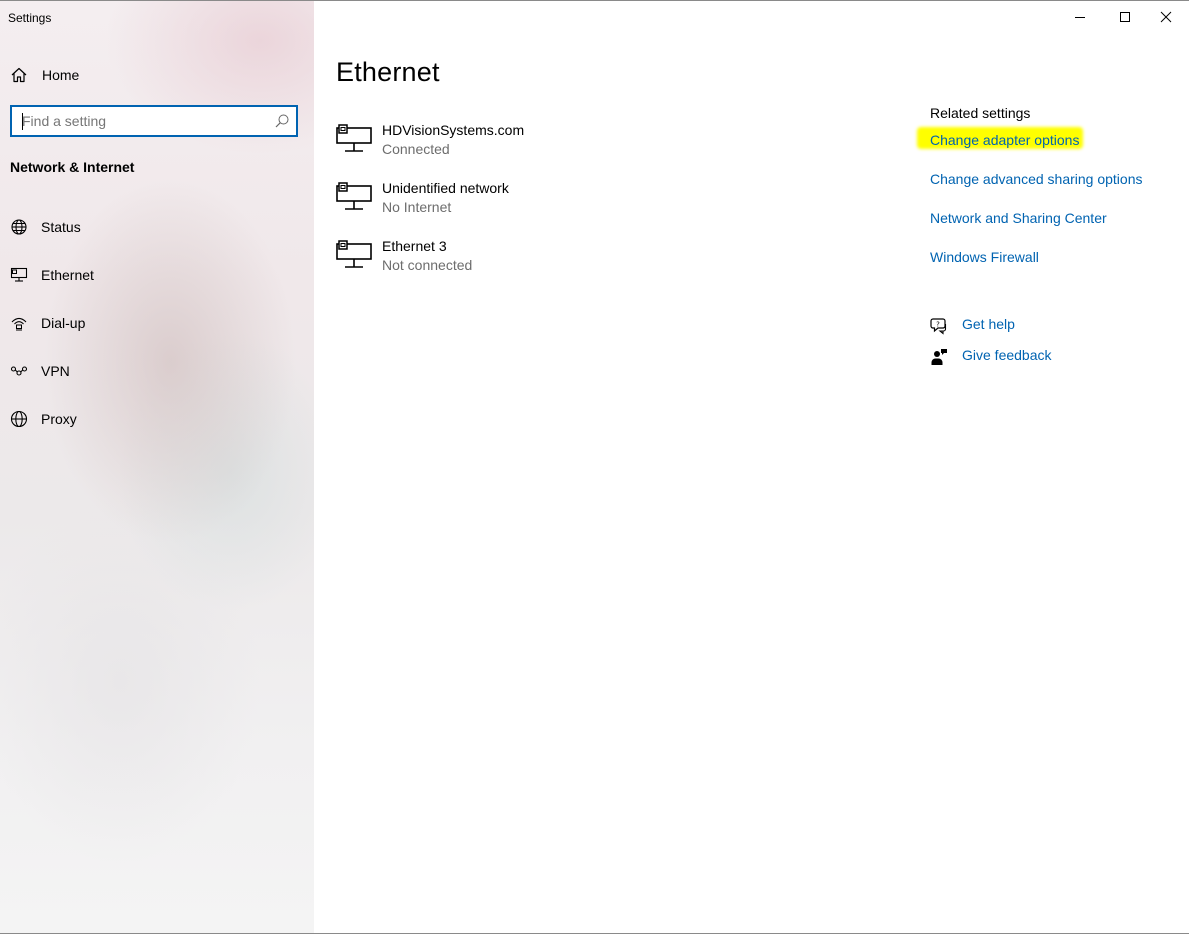 The width and height of the screenshot is (1189, 934). I want to click on get-help-label: Get help, so click(988, 324).